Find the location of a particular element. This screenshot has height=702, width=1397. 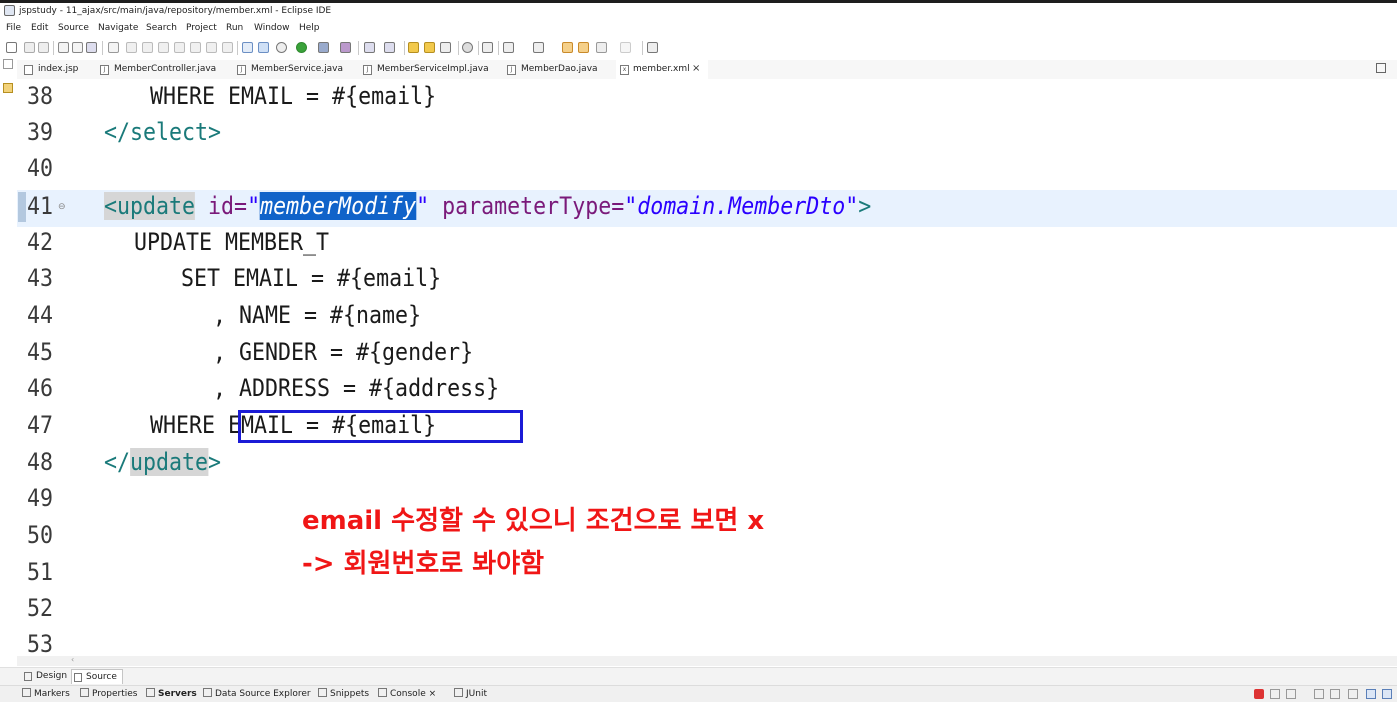

tab-servers: Servers is located at coordinates (171, 693).